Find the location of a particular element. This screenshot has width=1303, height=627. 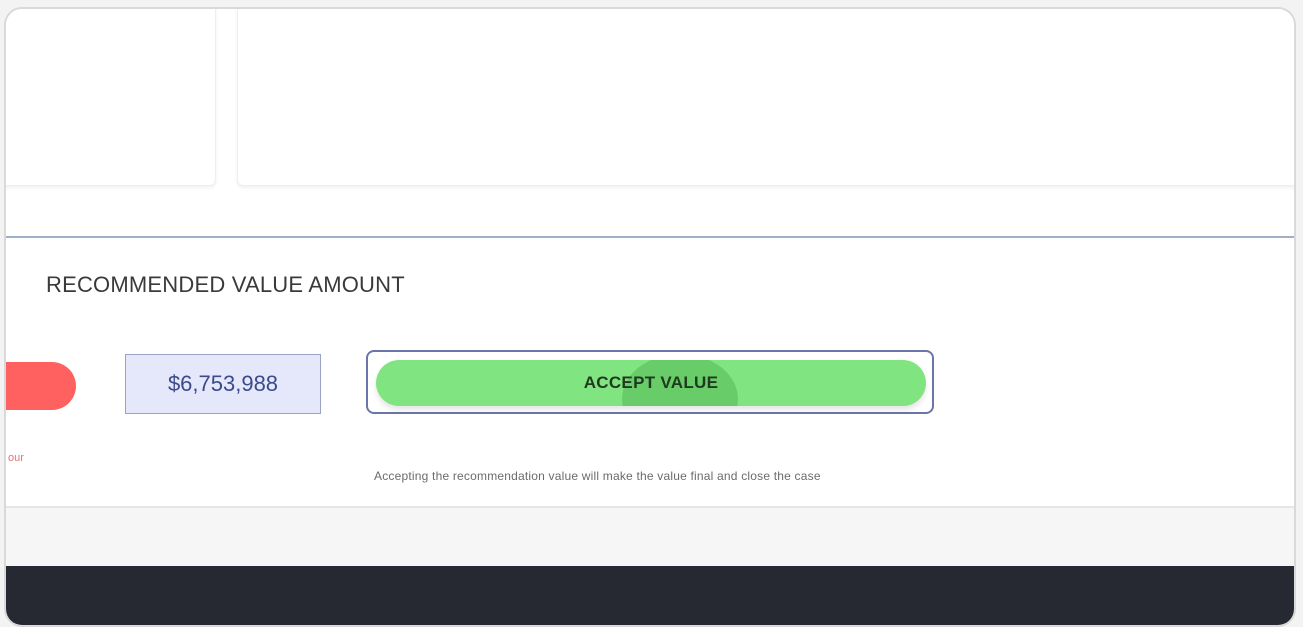

section-title: RECOMMENDED VALUE AMOUNT is located at coordinates (225, 284).